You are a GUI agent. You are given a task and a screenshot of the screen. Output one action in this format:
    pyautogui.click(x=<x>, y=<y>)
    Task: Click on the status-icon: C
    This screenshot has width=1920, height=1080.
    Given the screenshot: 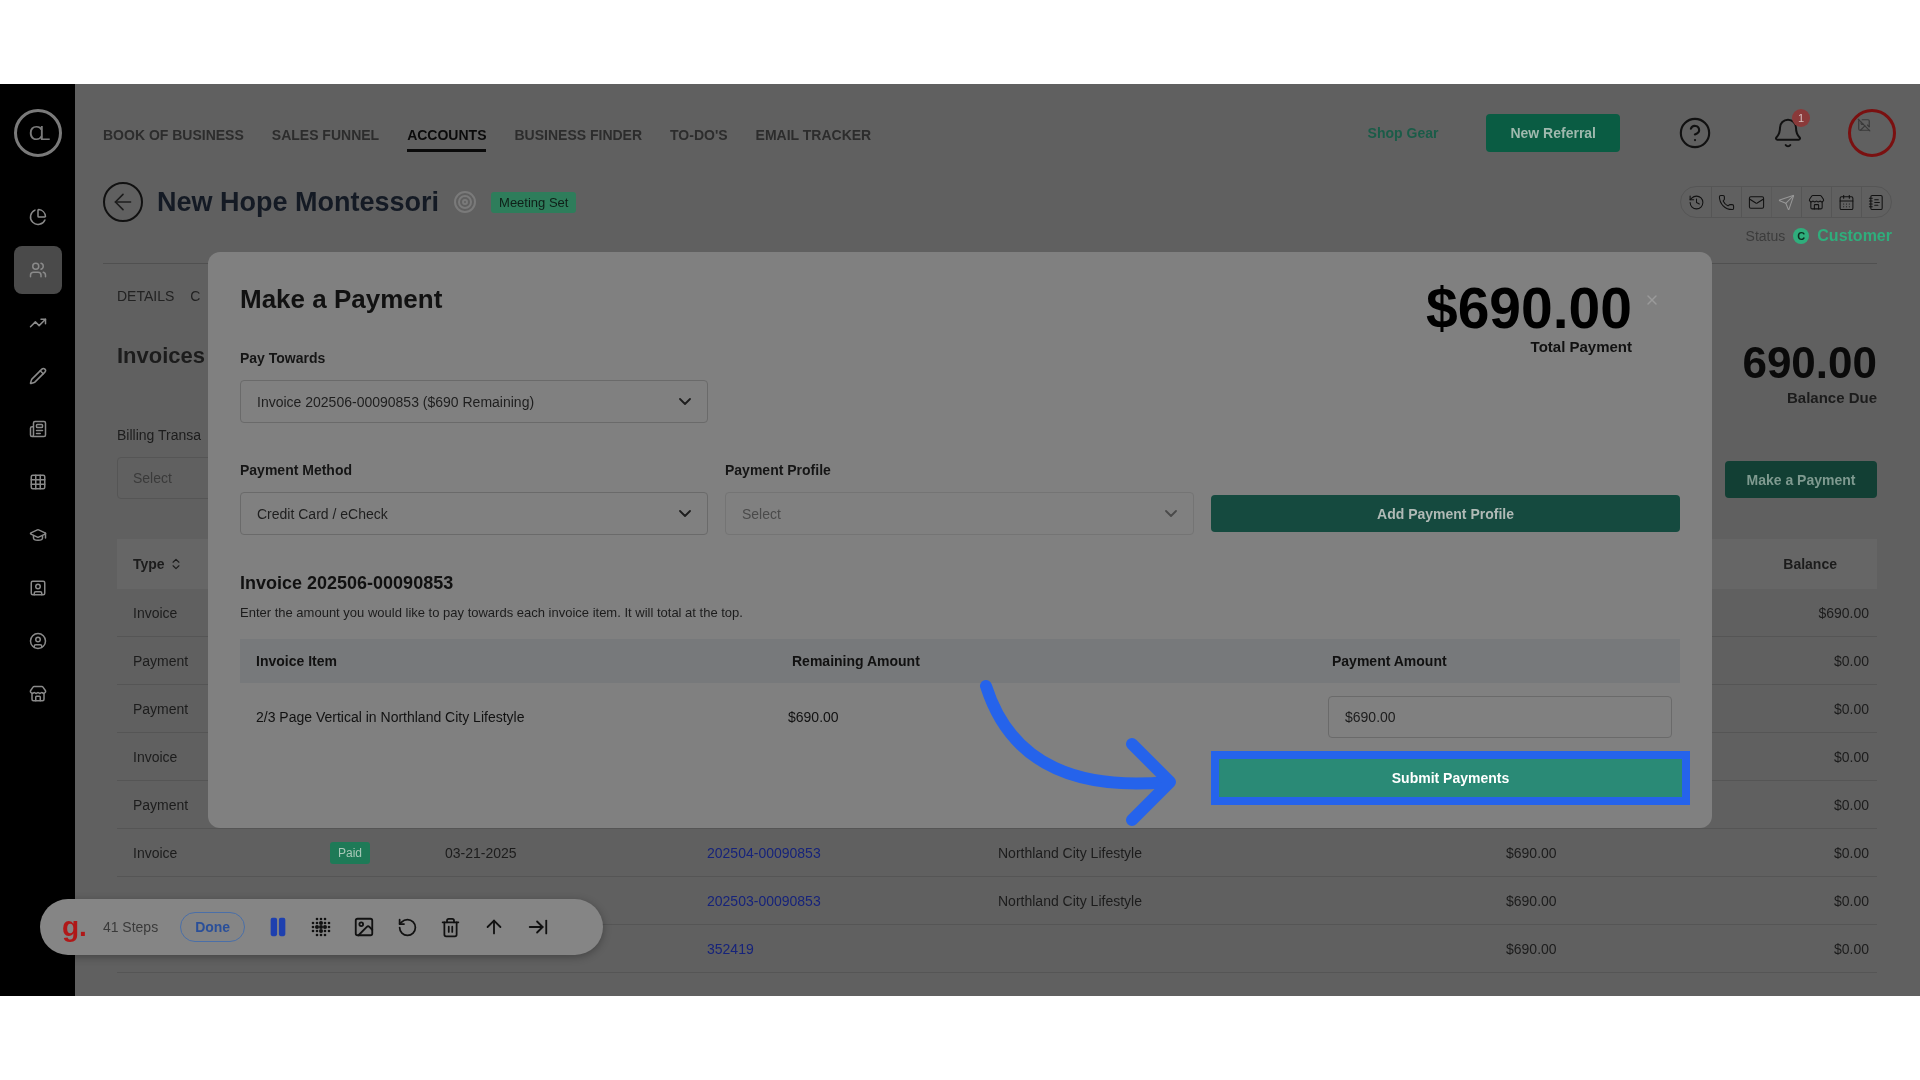 What is the action you would take?
    pyautogui.click(x=1801, y=236)
    